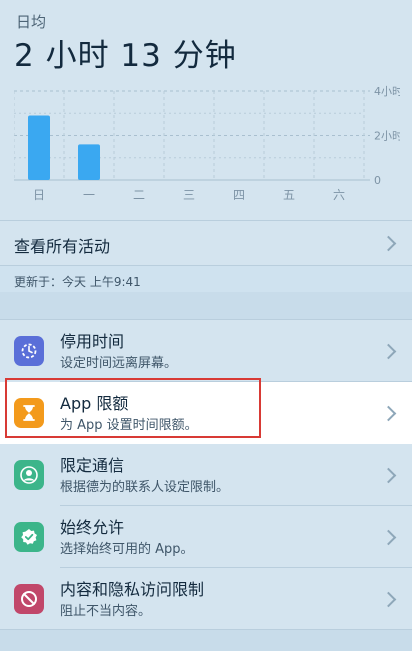 The image size is (412, 651). I want to click on x-tick-label: 日, so click(39, 195).